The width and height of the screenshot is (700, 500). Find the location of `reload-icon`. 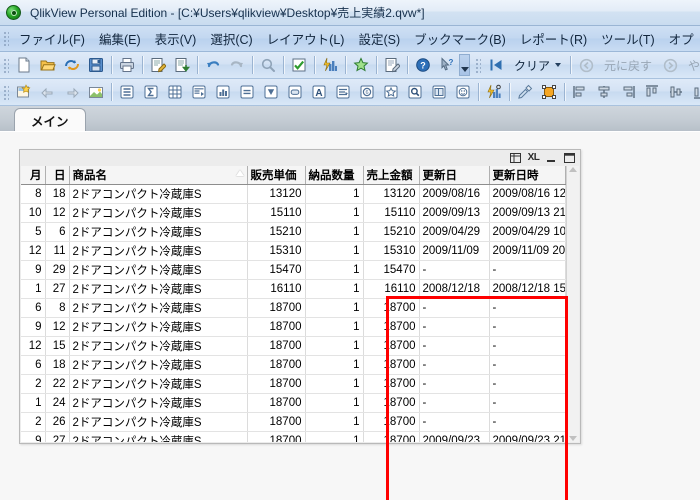

reload-icon is located at coordinates (72, 65).